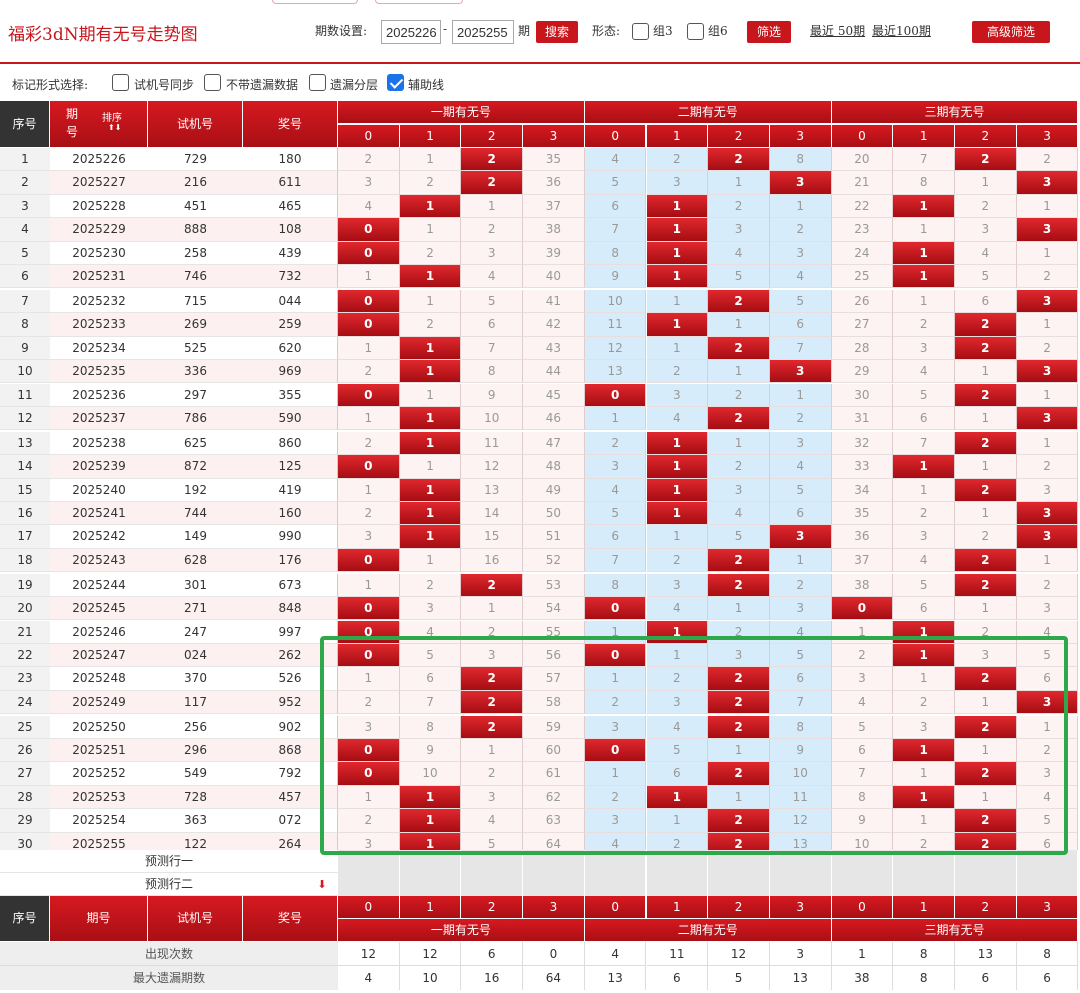 This screenshot has width=1080, height=993. I want to click on row-test: 746, so click(195, 277).